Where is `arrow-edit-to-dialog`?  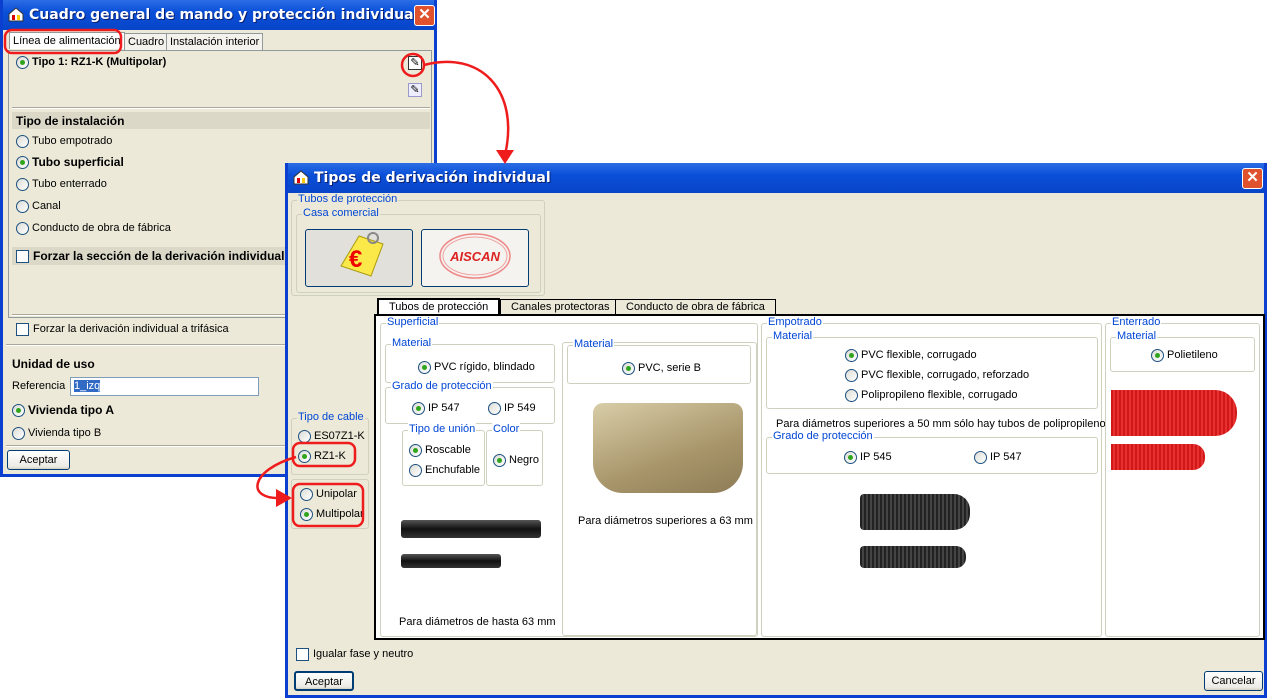 arrow-edit-to-dialog is located at coordinates (466, 108).